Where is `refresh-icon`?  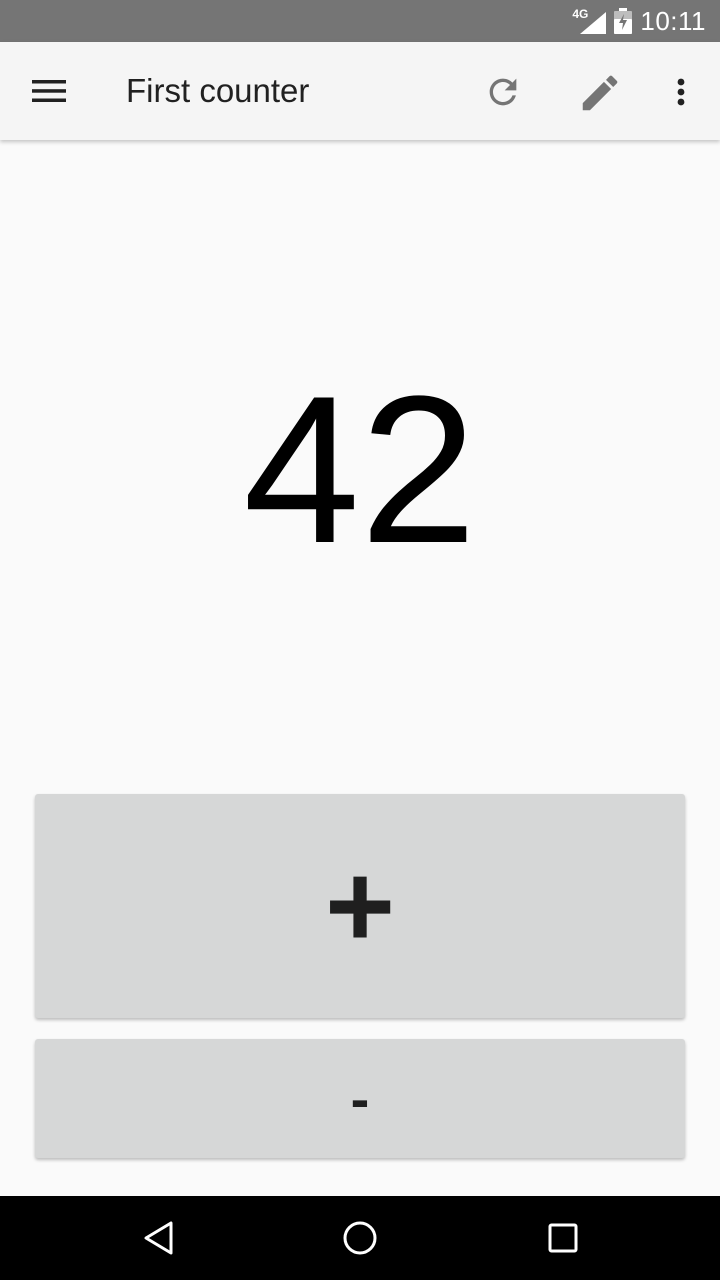
refresh-icon is located at coordinates (503, 92).